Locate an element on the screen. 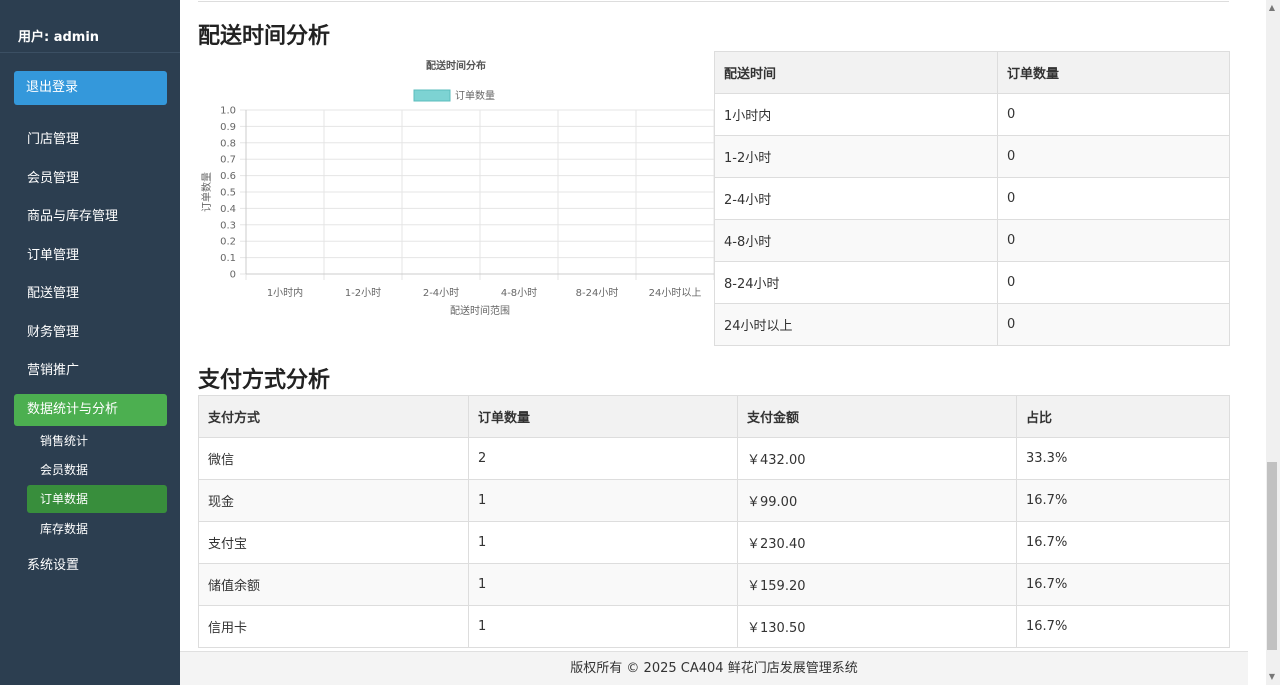 This screenshot has height=685, width=1280. sidebar-subitem-sales-stats: 销售统计 is located at coordinates (97, 441).